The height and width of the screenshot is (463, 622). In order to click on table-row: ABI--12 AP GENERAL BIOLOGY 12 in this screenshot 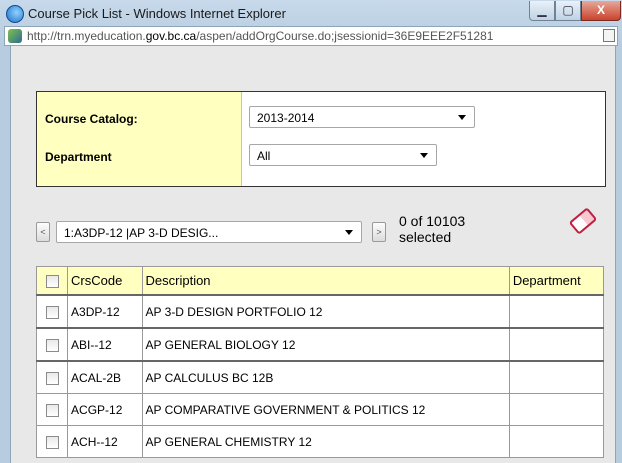, I will do `click(320, 344)`.